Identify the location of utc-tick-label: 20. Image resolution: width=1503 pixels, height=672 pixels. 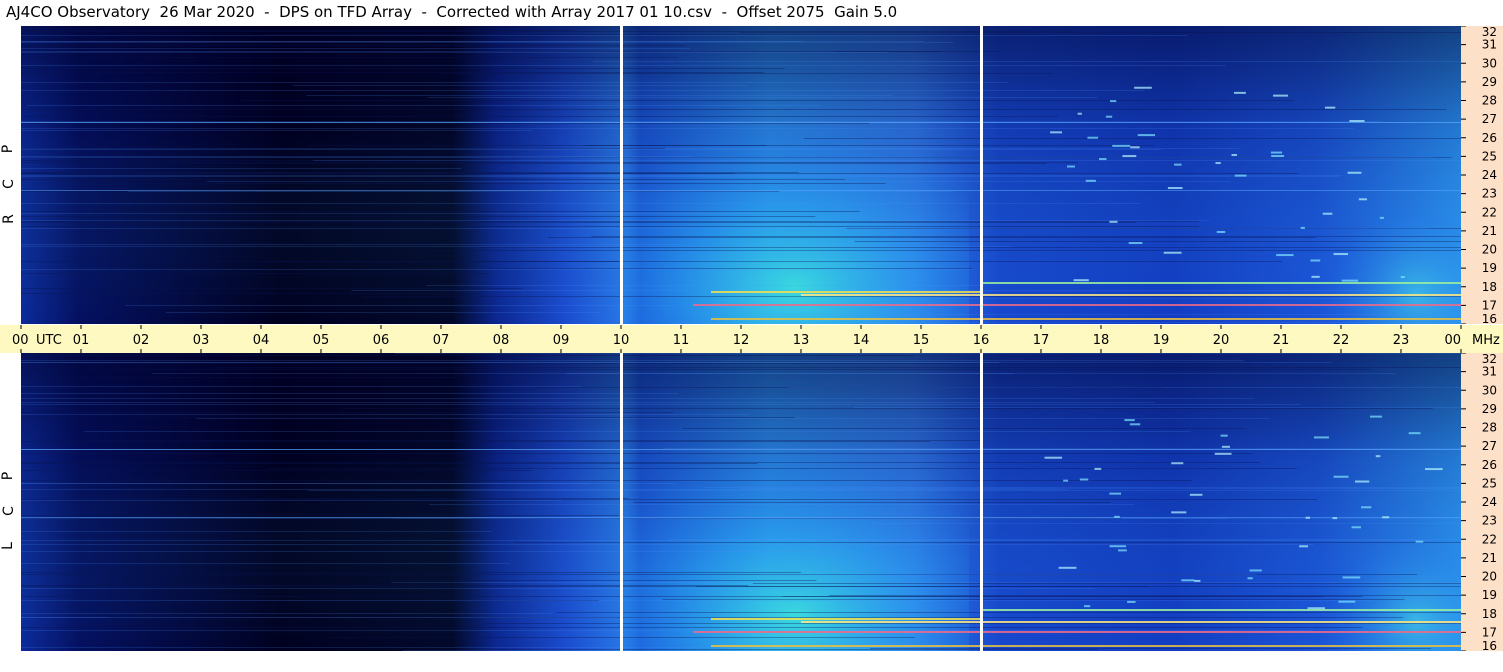
(1221, 340).